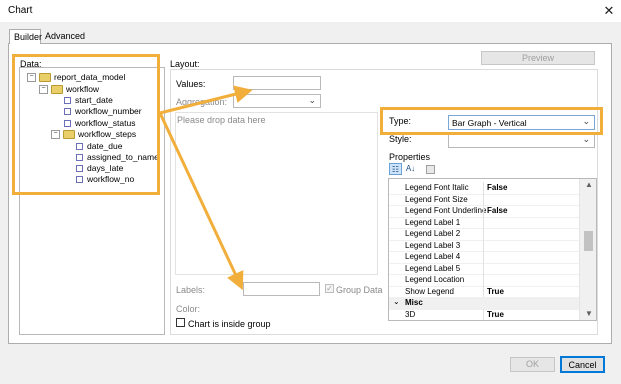 The image size is (621, 384). What do you see at coordinates (206, 100) in the screenshot?
I see `arrow-to-values` at bounding box center [206, 100].